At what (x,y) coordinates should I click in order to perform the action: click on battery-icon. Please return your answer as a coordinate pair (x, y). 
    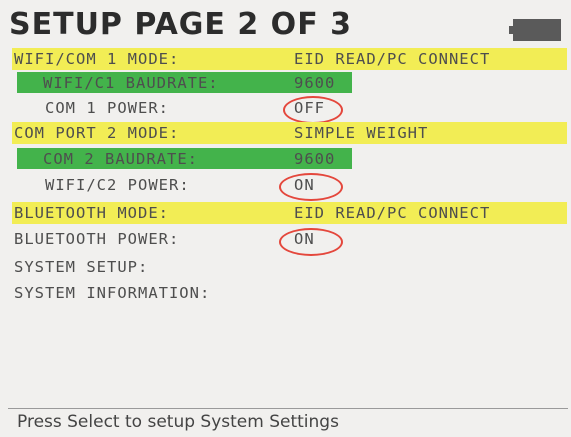
    Looking at the image, I should click on (535, 30).